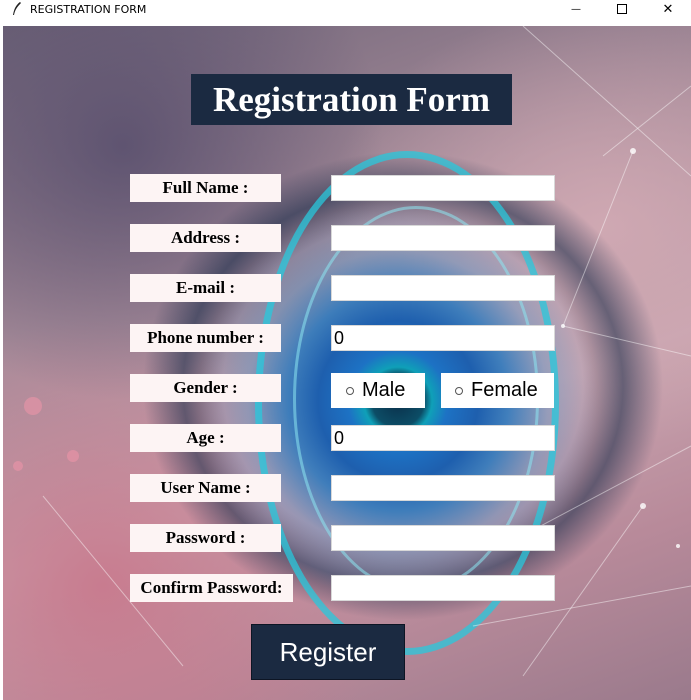 The width and height of the screenshot is (691, 700). Describe the element at coordinates (205, 438) in the screenshot. I see `age-label: Age :` at that location.